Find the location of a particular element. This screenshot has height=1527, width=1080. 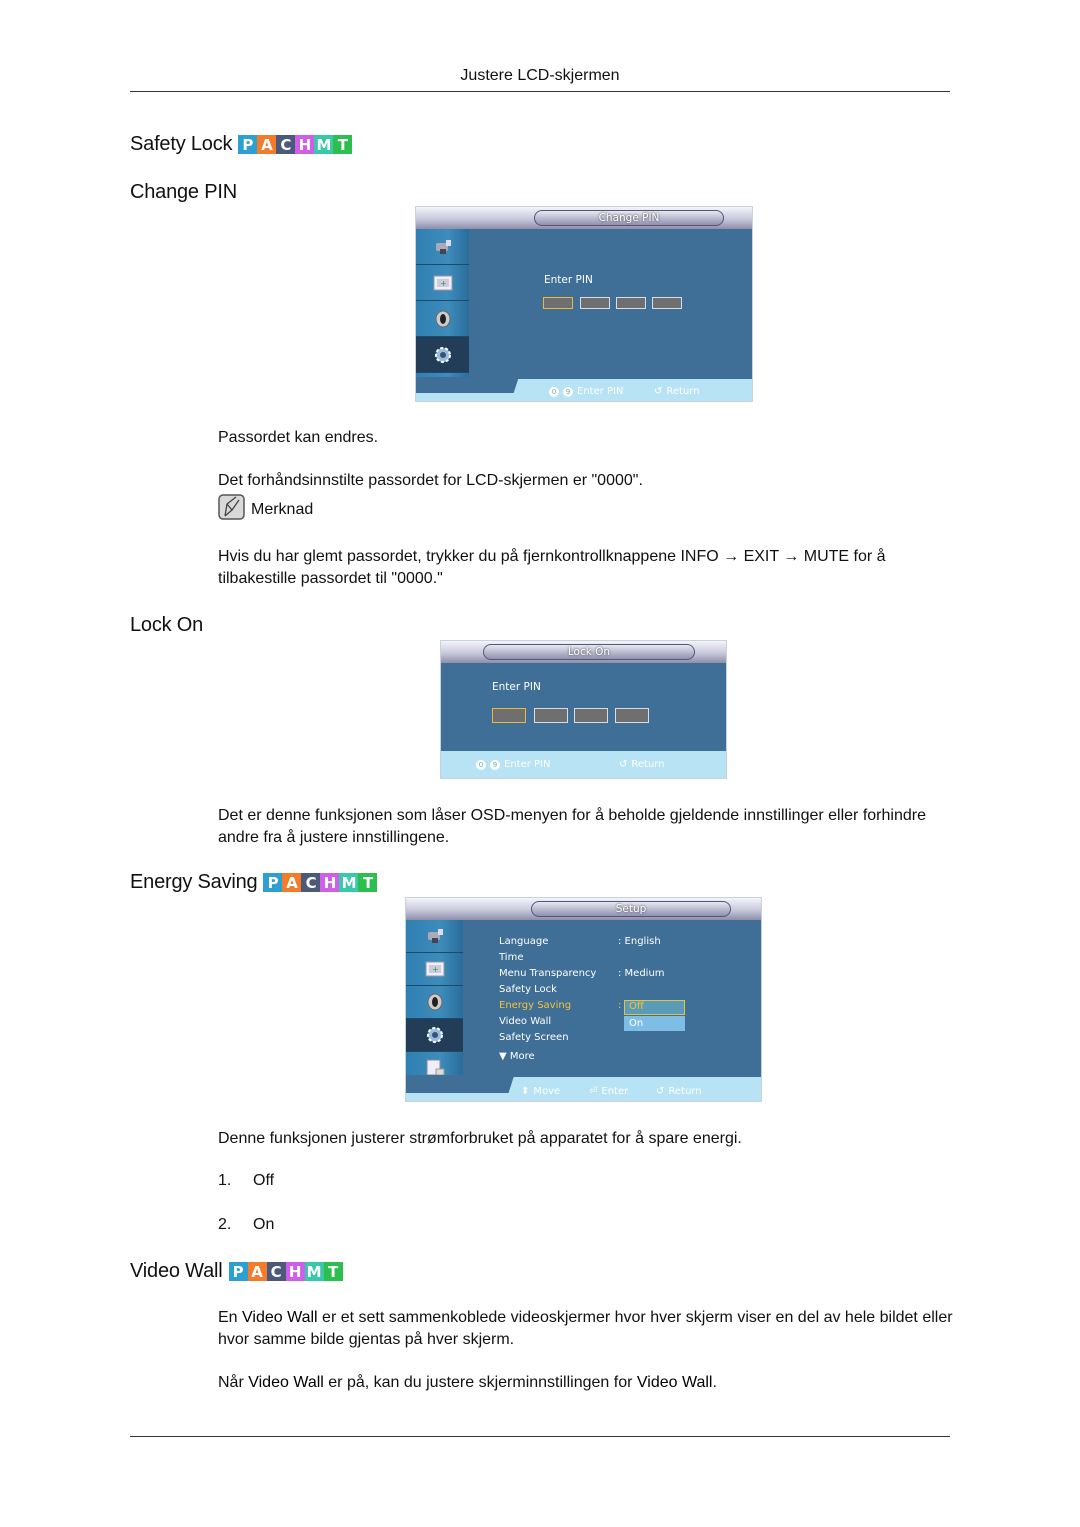

setup-menu-item-value: : Medium is located at coordinates (641, 973).